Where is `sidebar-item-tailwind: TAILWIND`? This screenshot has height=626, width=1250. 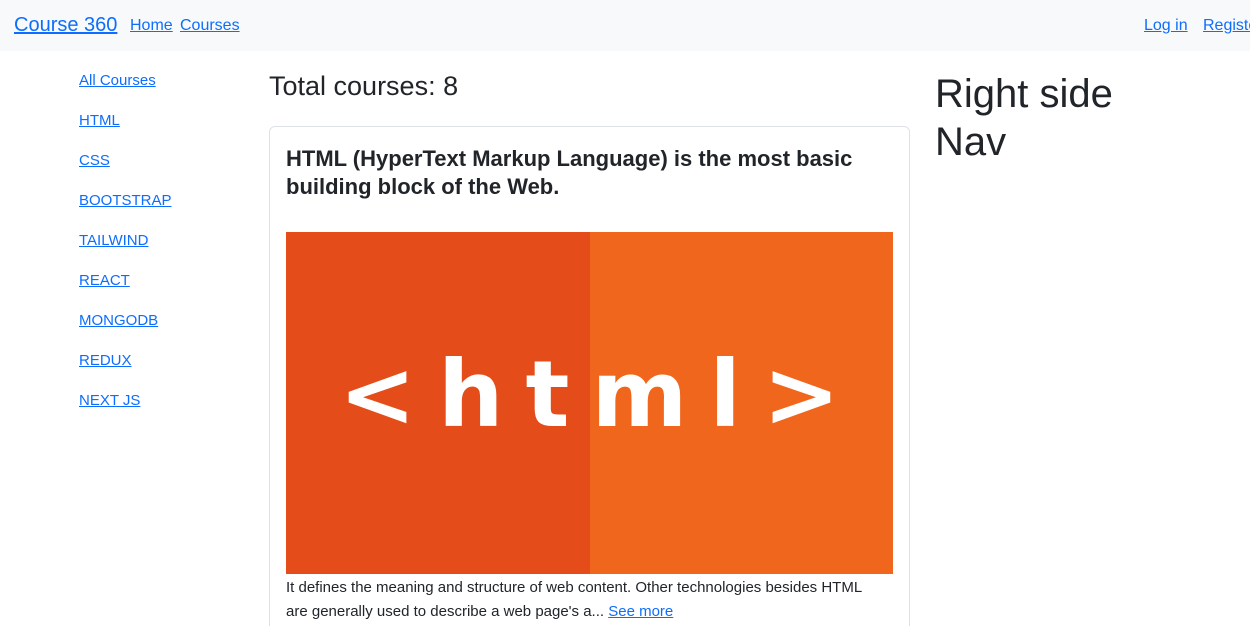 sidebar-item-tailwind: TAILWIND is located at coordinates (113, 241).